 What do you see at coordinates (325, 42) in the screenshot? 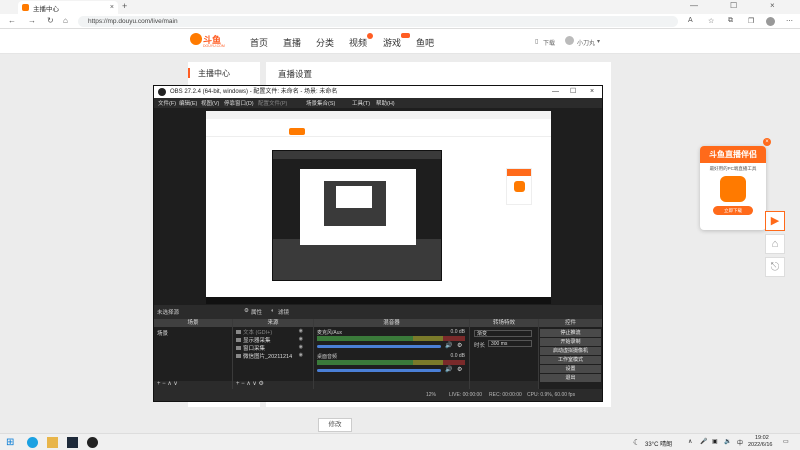
I see `nav-category: 分类` at bounding box center [325, 42].